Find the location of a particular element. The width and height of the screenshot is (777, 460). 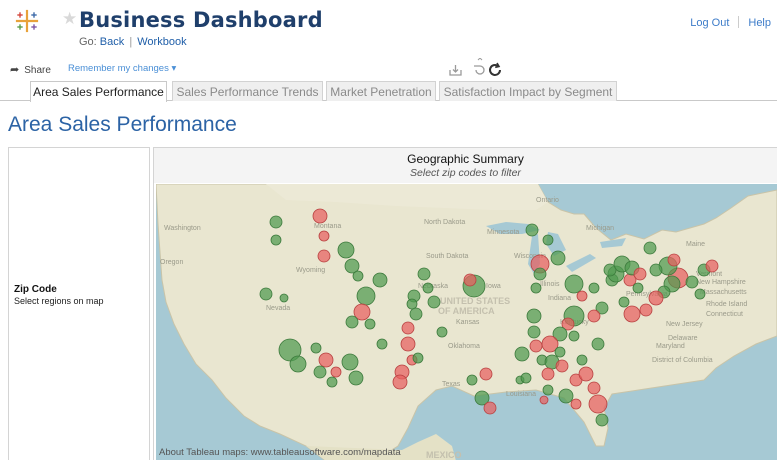

workbook-link: Workbook is located at coordinates (161, 42).